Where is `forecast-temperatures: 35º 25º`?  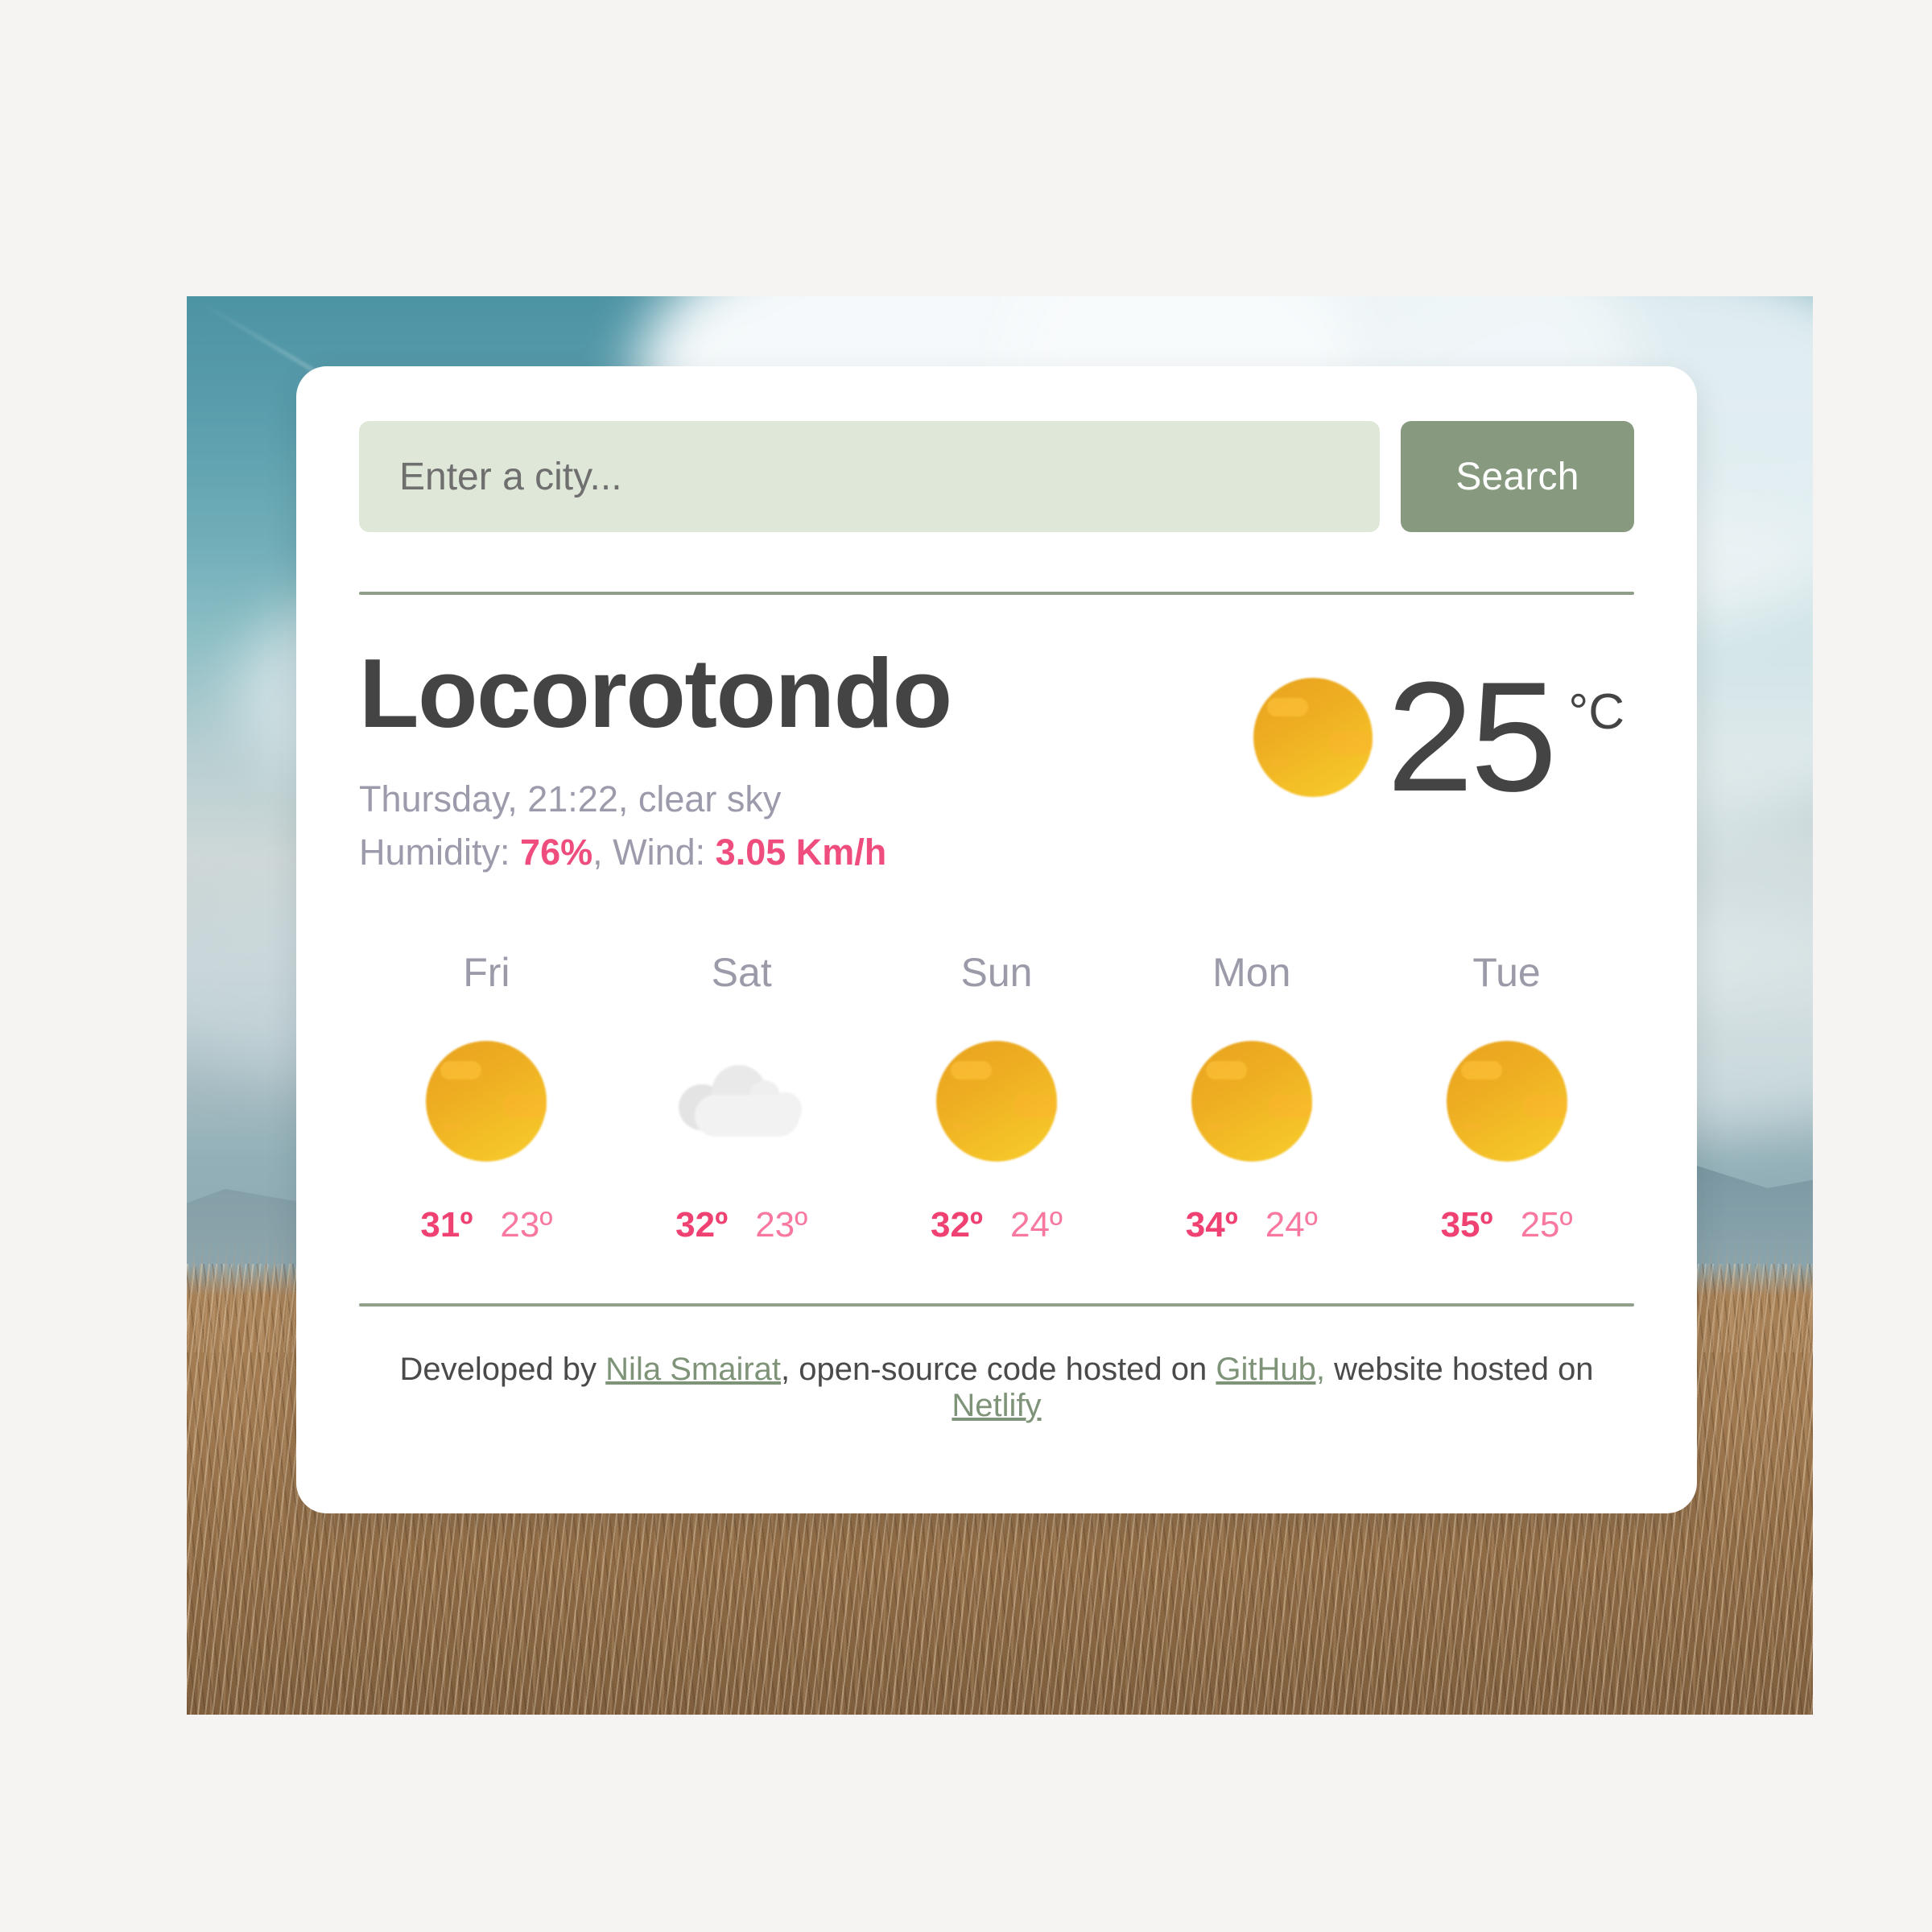
forecast-temperatures: 35º 25º is located at coordinates (1507, 1225).